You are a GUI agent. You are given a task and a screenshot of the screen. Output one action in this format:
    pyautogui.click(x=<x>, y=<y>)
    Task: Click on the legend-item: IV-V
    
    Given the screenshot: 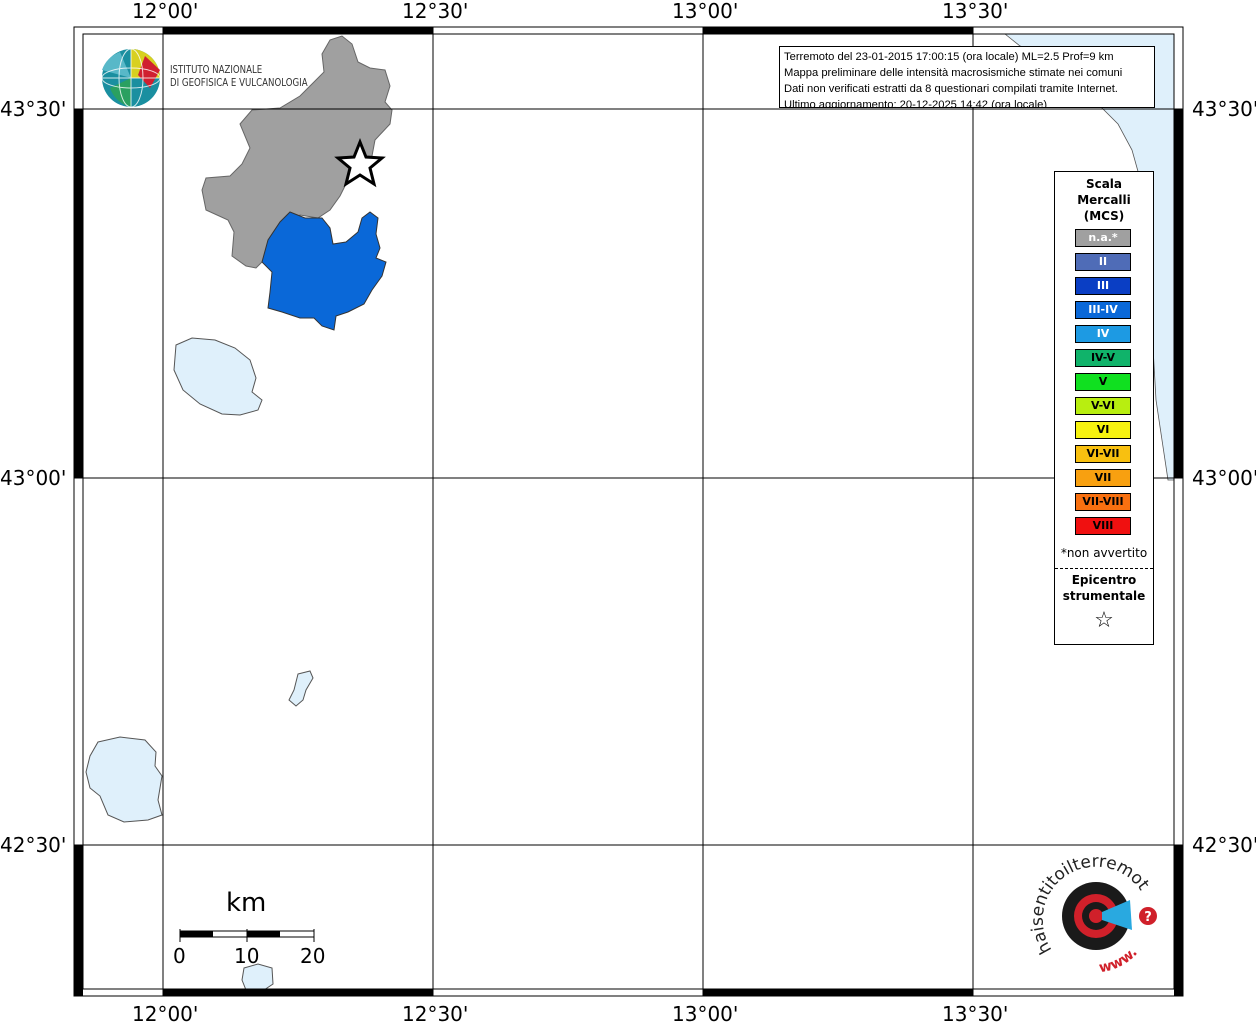 What is the action you would take?
    pyautogui.click(x=1103, y=358)
    